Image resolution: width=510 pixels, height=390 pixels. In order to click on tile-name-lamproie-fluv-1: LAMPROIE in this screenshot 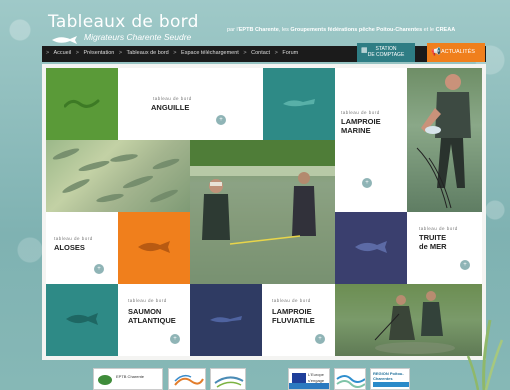, I will do `click(292, 311)`.